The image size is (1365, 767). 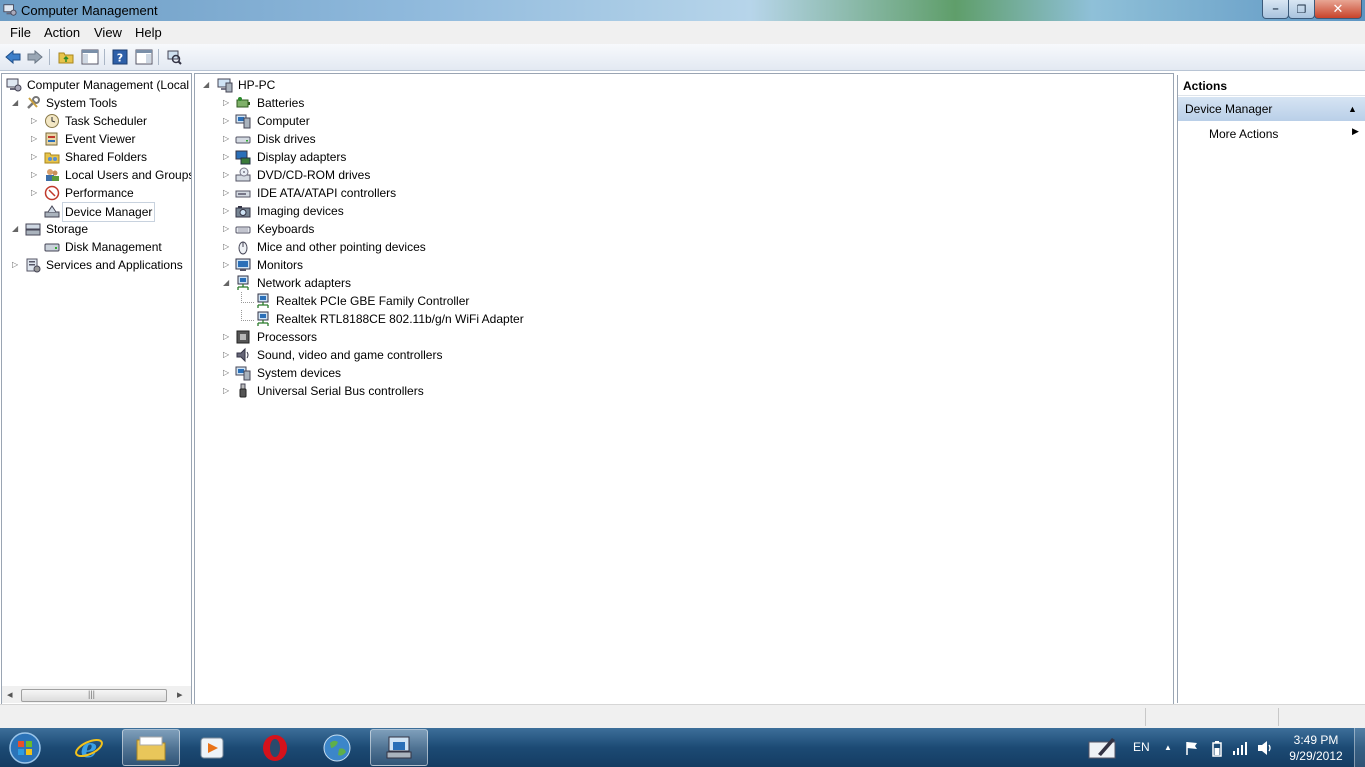 I want to click on device-category-display-adapters: ▷ Display adapters, so click(x=495, y=157).